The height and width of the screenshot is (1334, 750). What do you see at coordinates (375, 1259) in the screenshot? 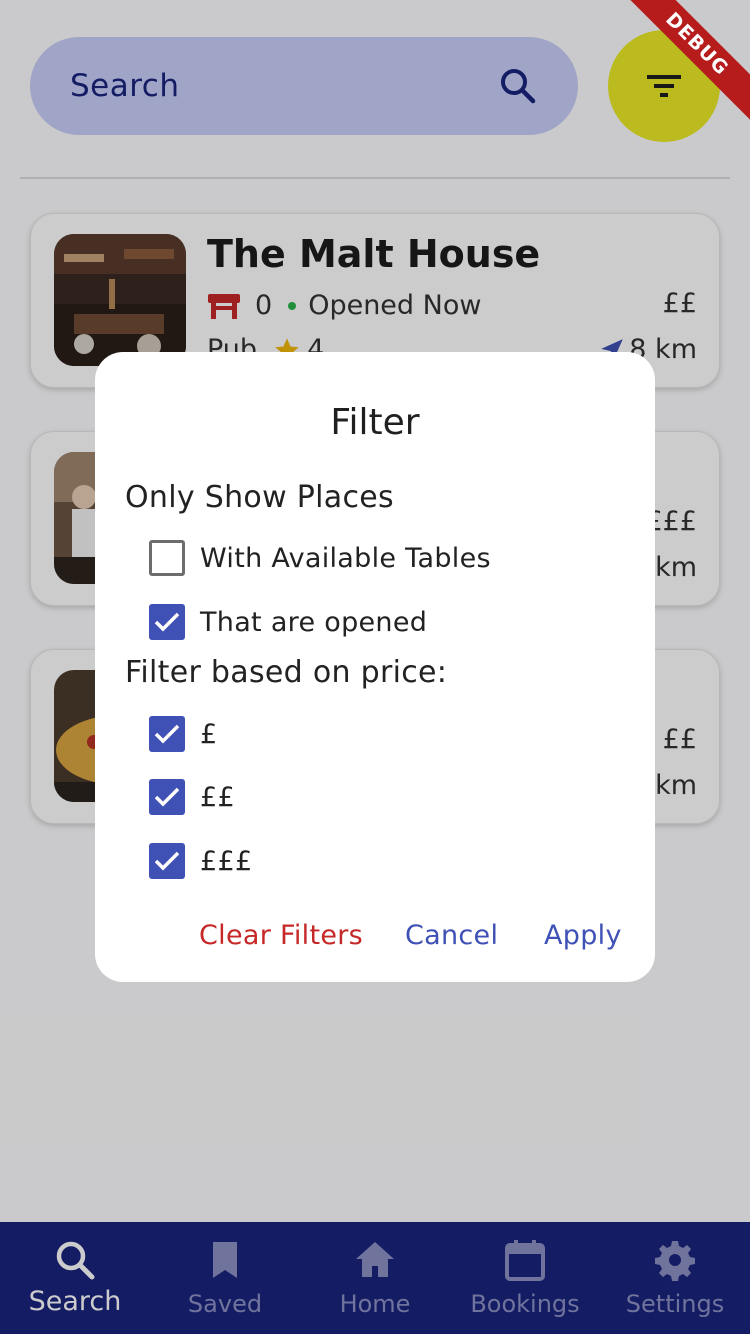
I see `home-icon` at bounding box center [375, 1259].